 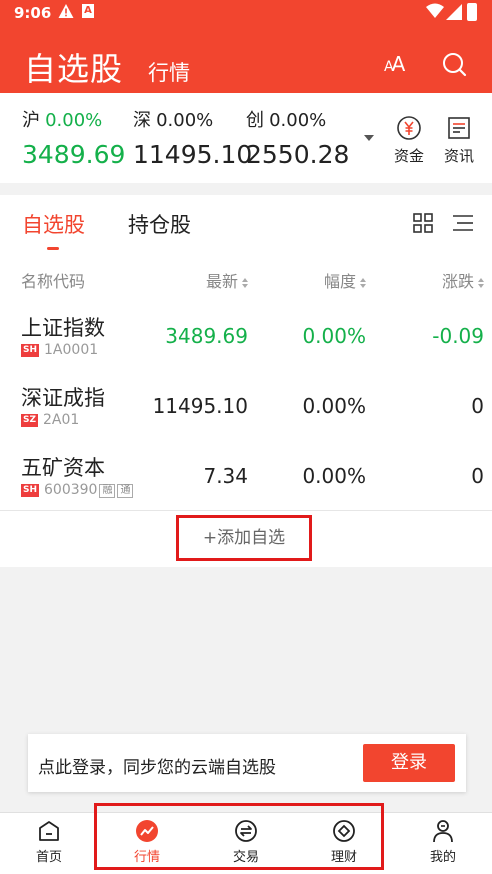 I want to click on news-button: 资讯, so click(x=459, y=140).